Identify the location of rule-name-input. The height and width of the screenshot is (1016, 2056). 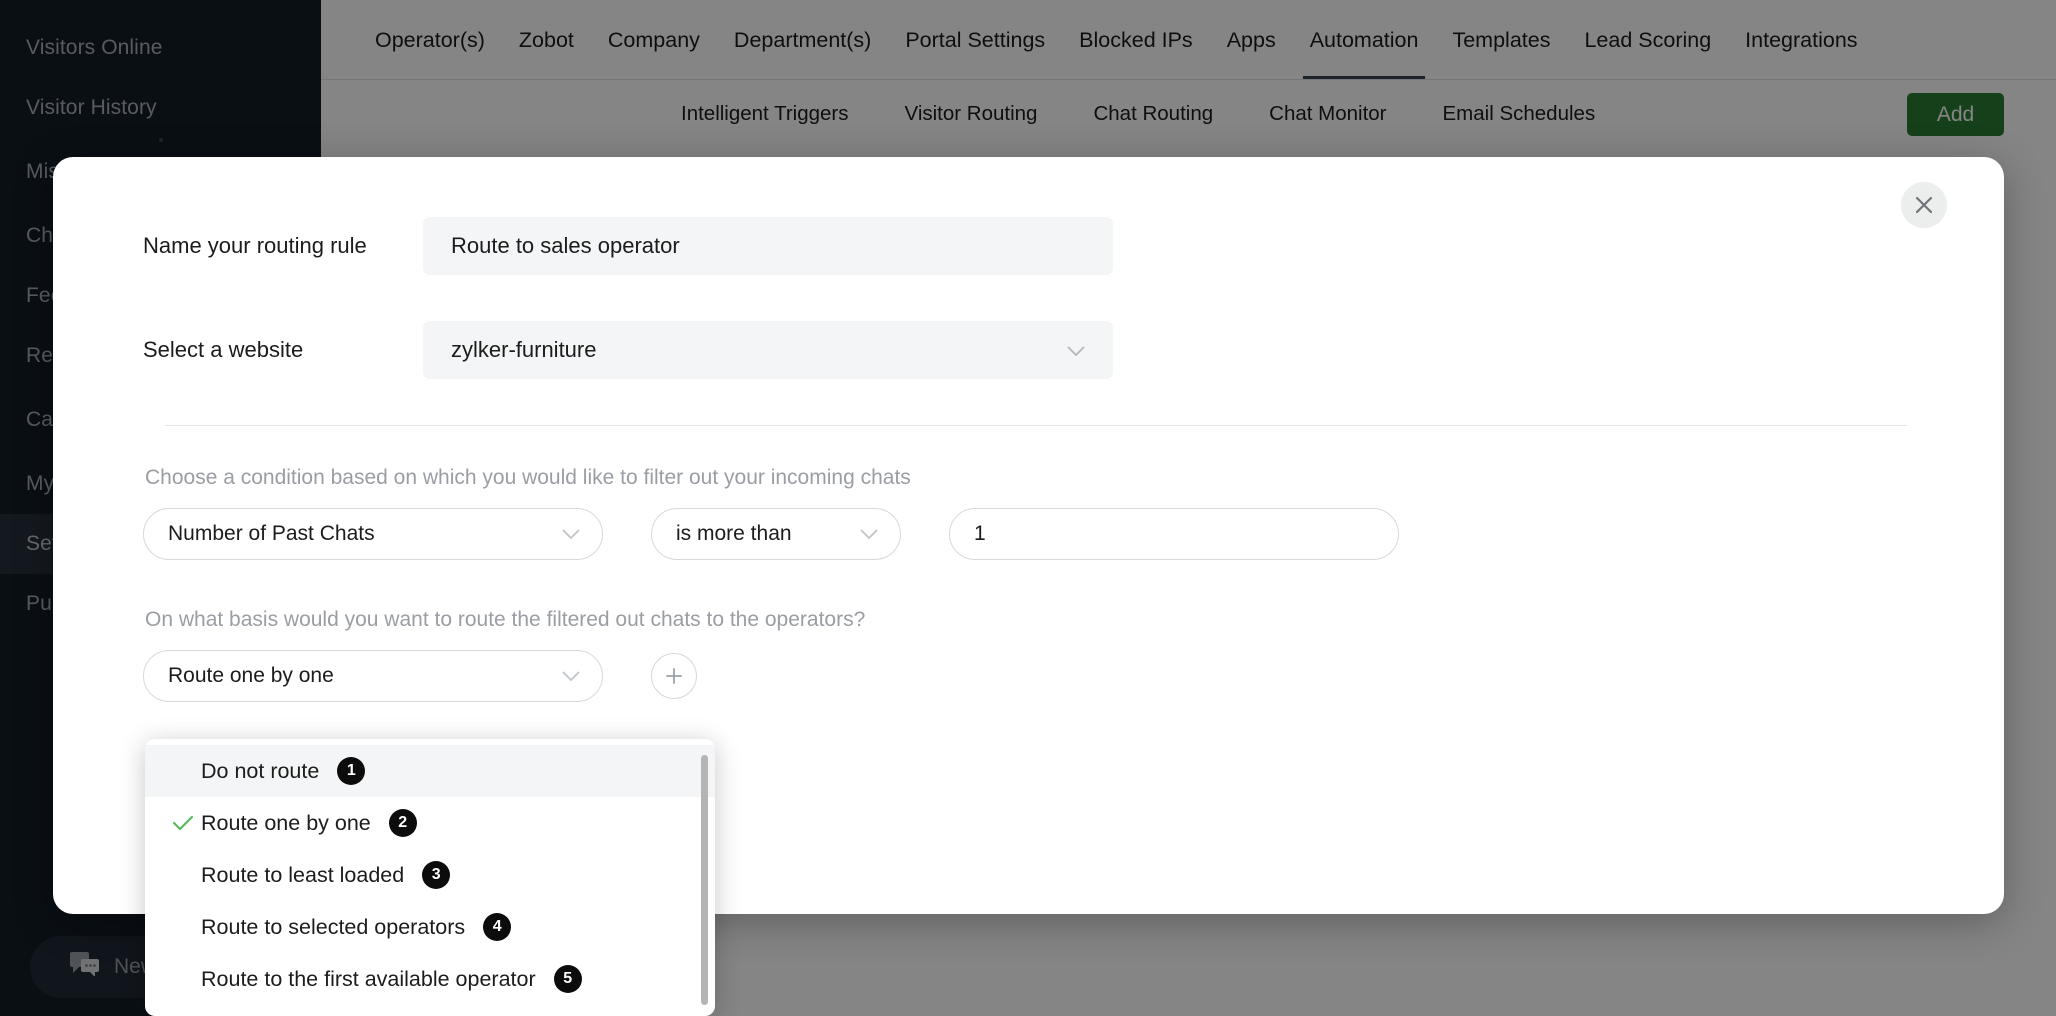
(768, 246).